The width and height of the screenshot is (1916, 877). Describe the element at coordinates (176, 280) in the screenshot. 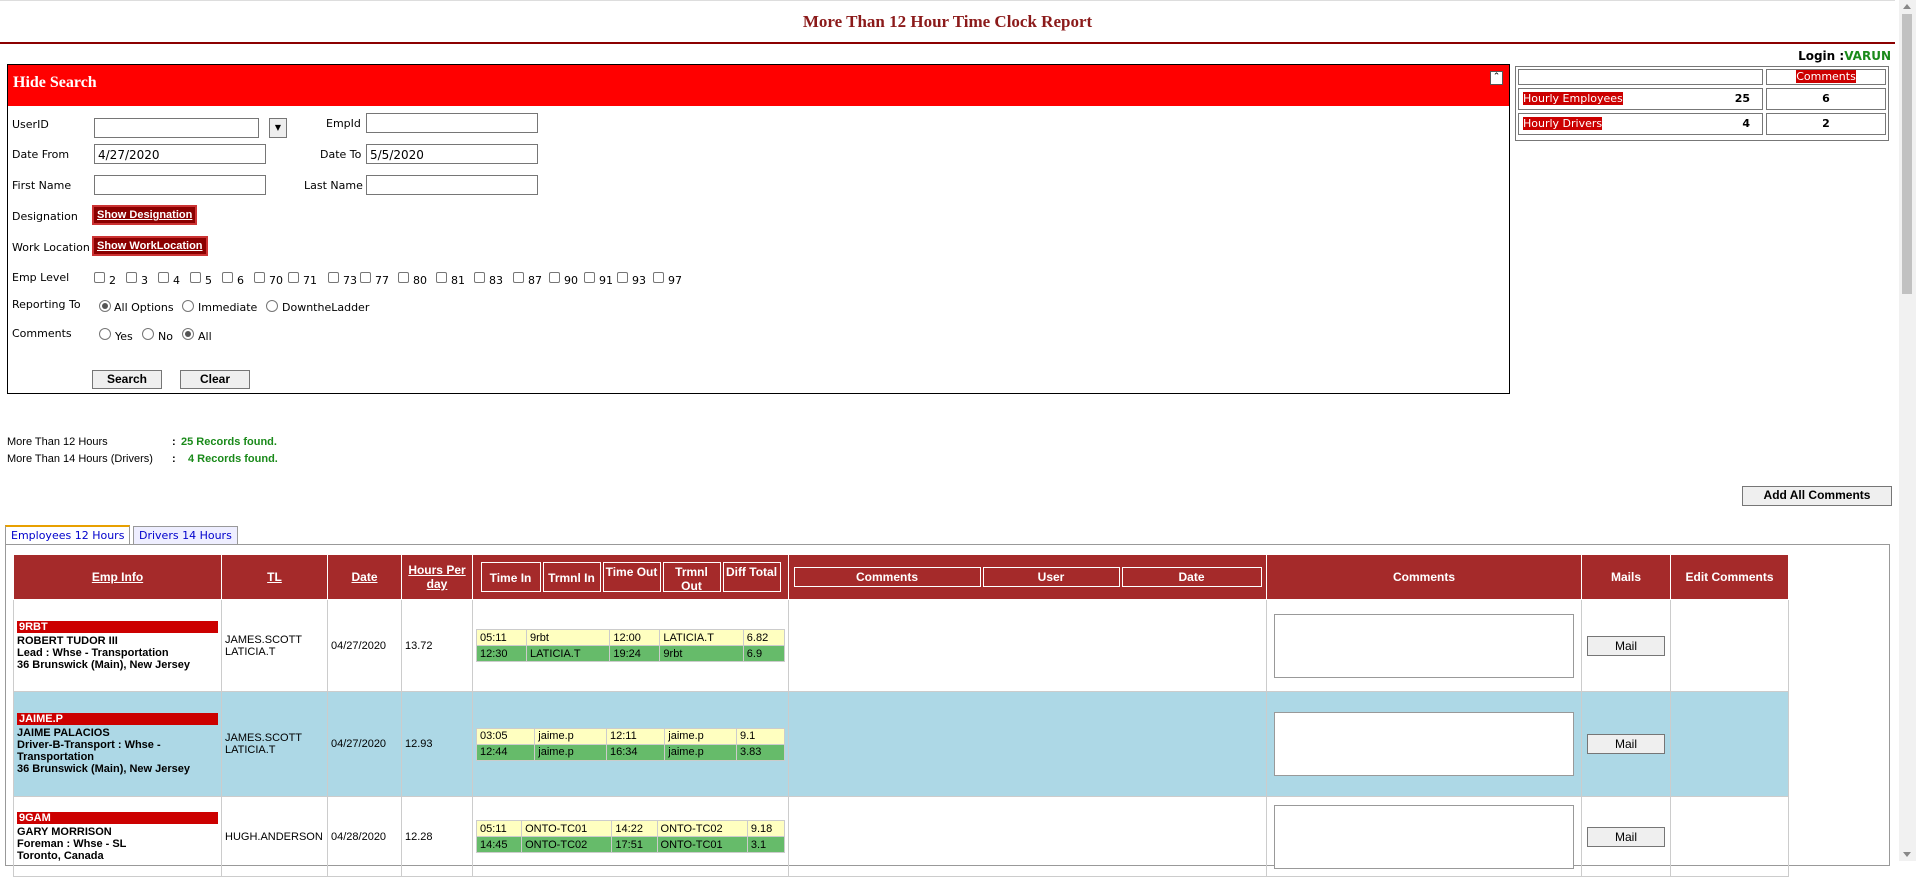

I see `emp-level-option-label: 4` at that location.